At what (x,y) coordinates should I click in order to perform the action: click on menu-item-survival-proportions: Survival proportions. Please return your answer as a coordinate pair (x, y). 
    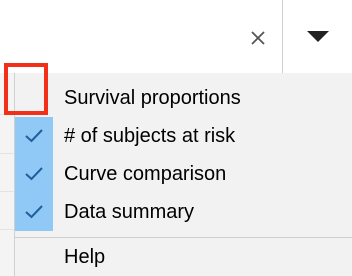
    Looking at the image, I should click on (183, 98).